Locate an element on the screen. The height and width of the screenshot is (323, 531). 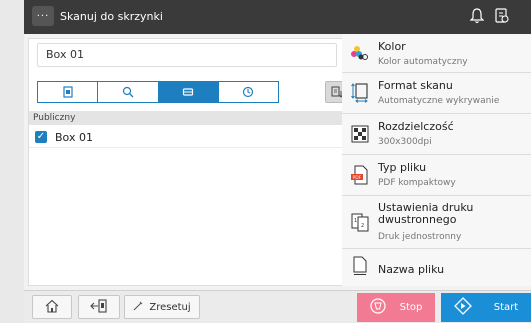
setting-title: Nazwa pliku is located at coordinates (411, 269).